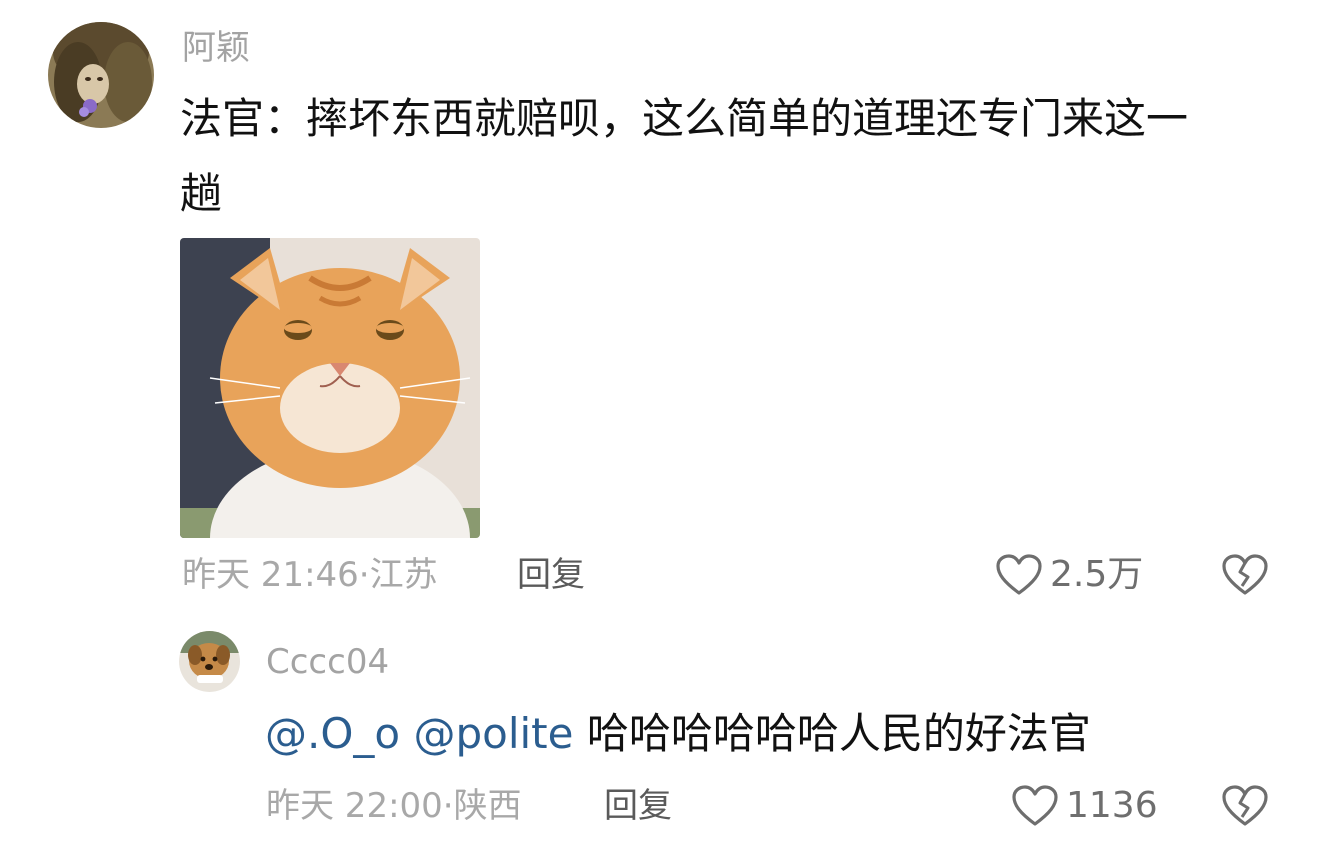 The image size is (1320, 855). I want to click on comment-text-line: 趟, so click(201, 193).